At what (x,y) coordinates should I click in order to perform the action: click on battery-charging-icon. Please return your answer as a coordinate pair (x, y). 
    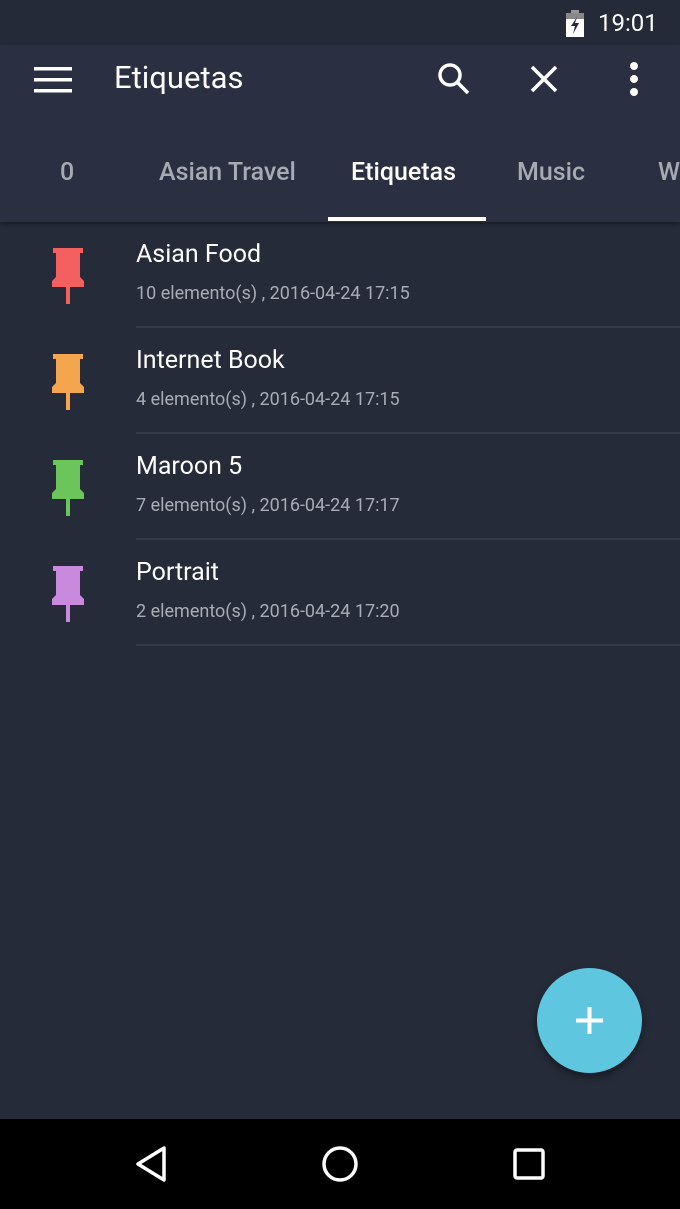
    Looking at the image, I should click on (575, 23).